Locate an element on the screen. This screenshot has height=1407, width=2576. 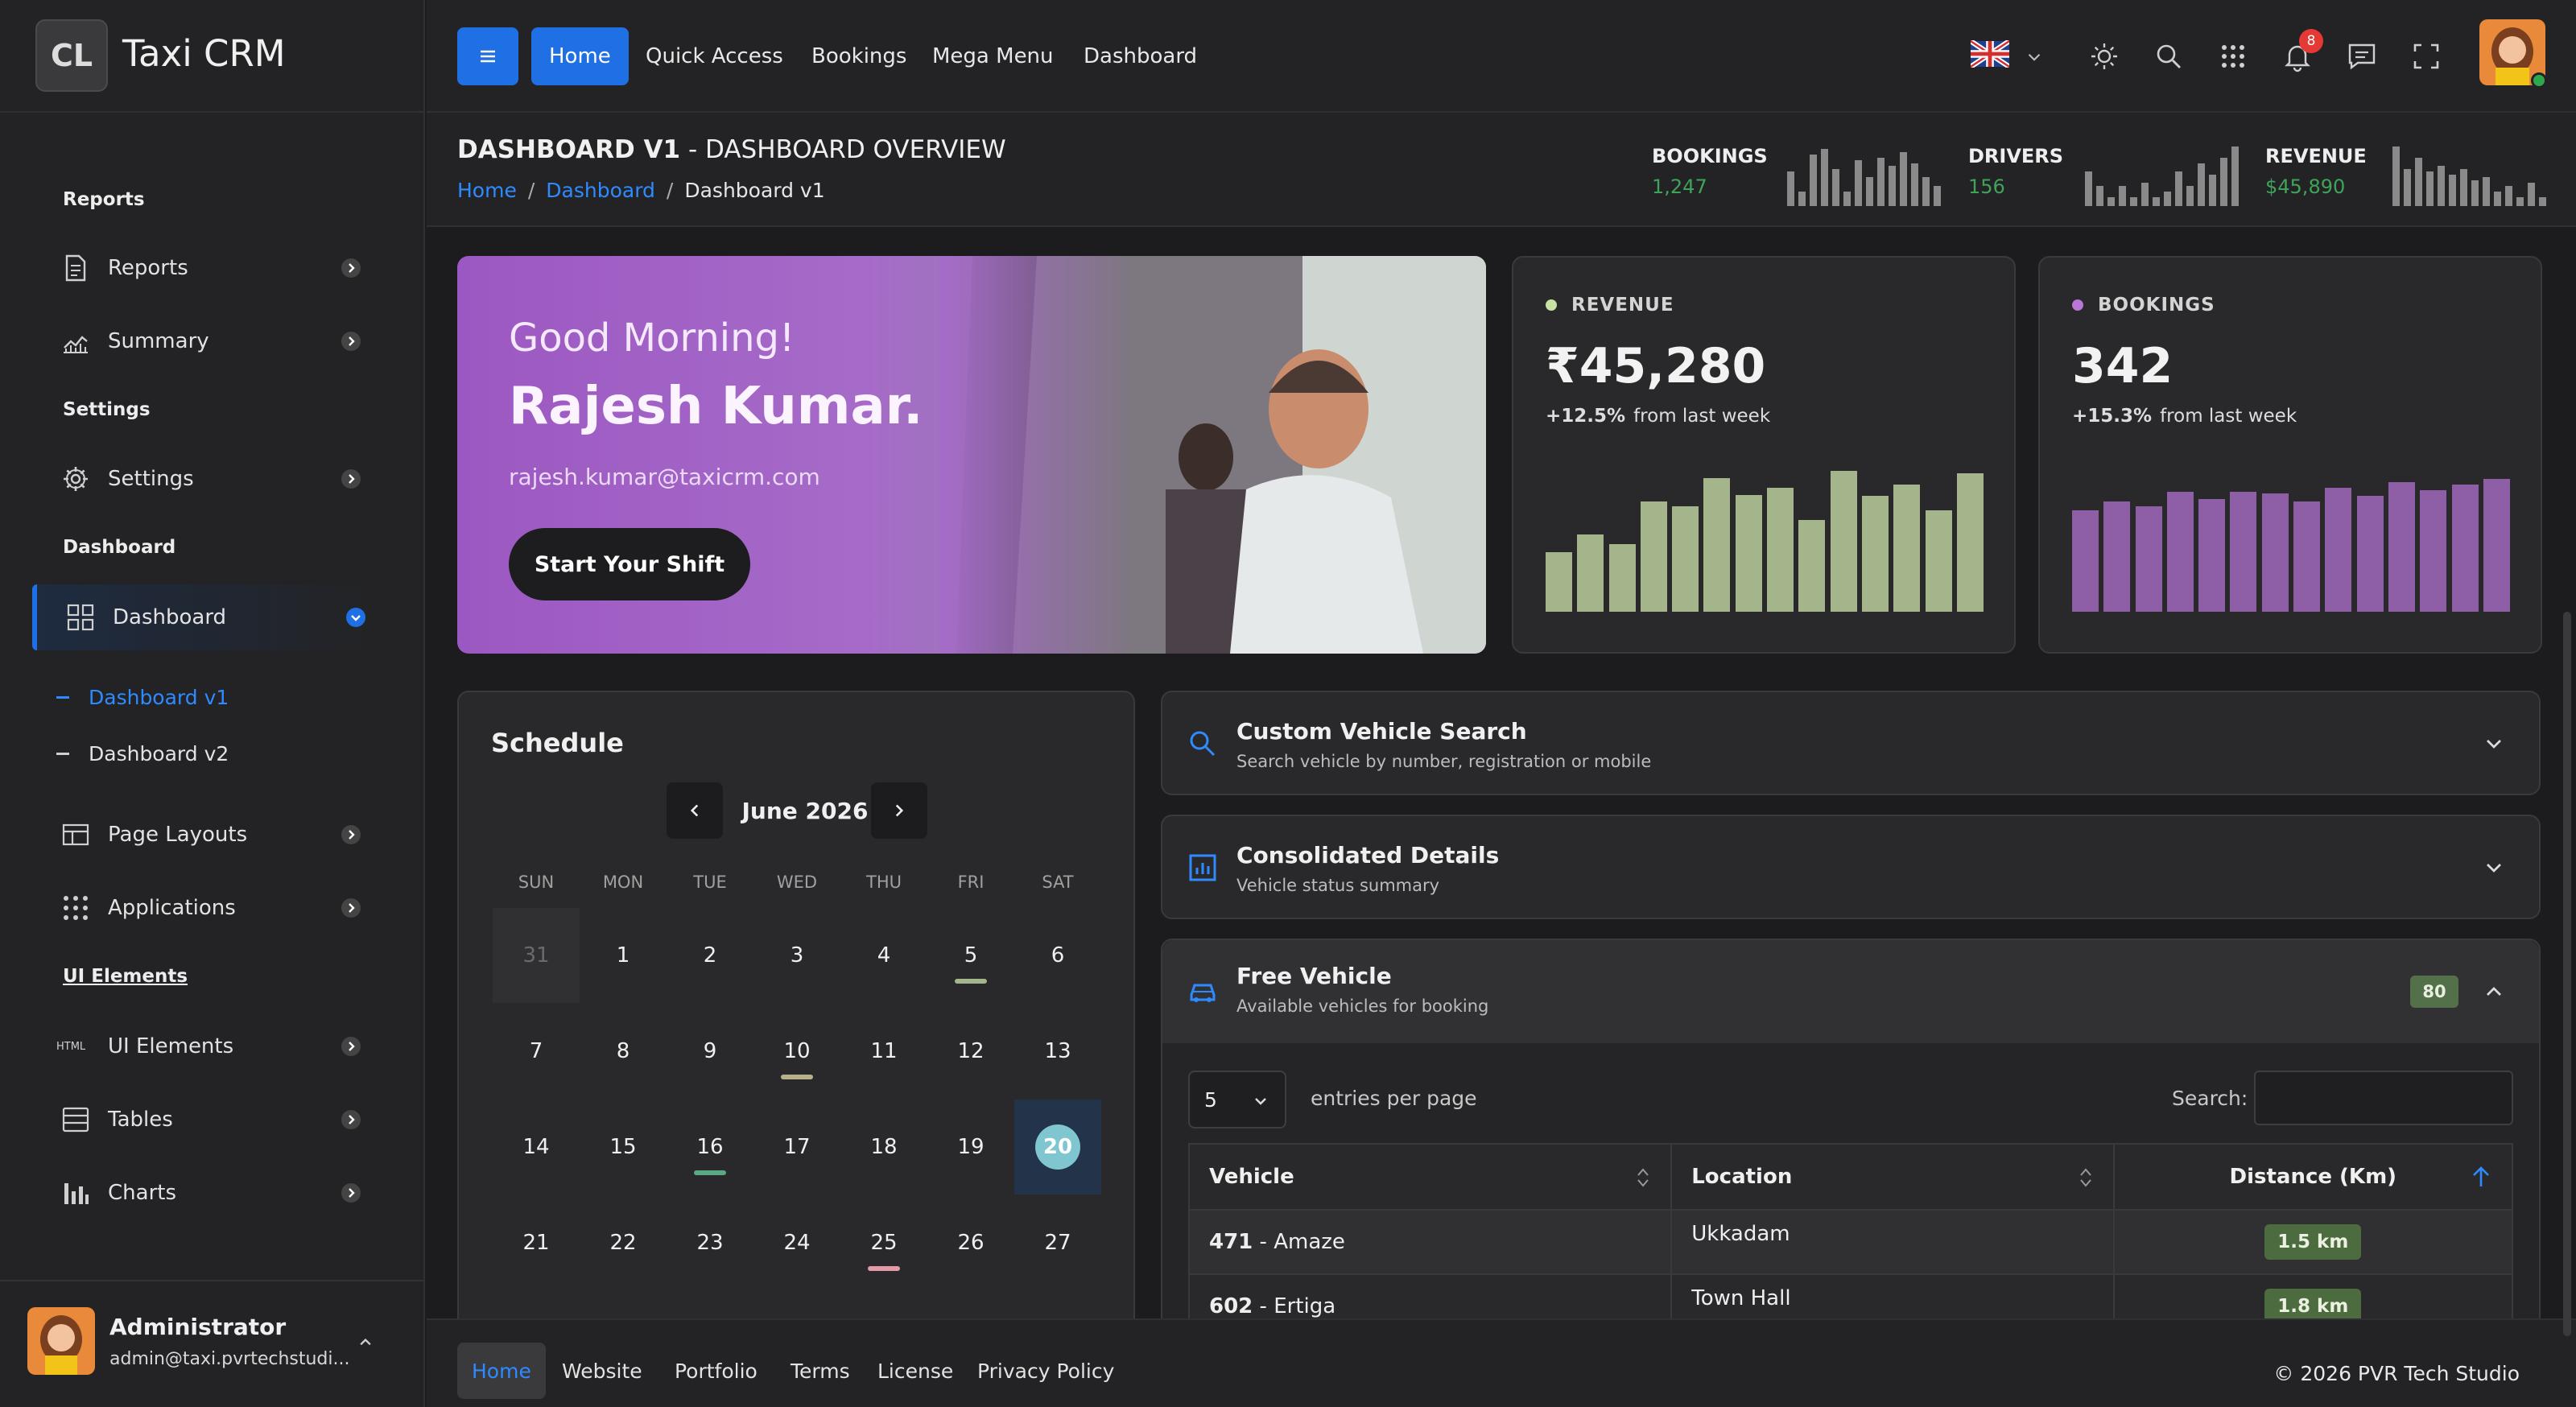
table-icon is located at coordinates (75, 1120).